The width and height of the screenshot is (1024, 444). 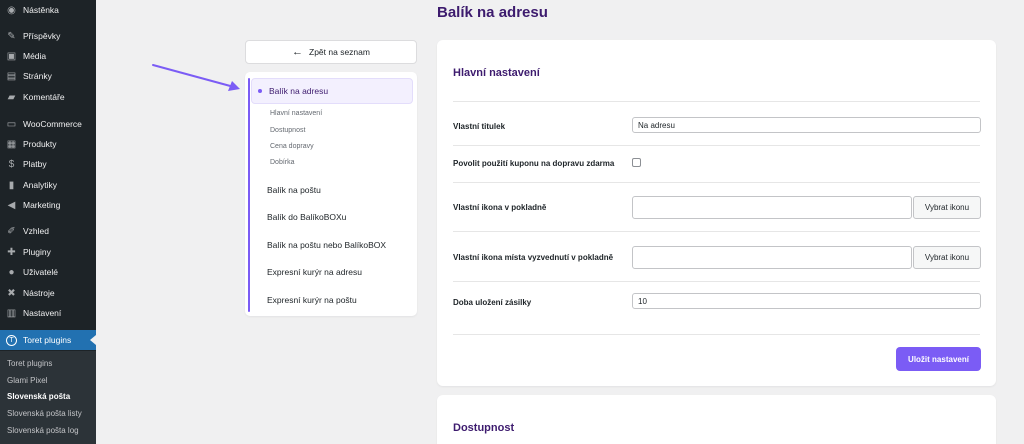 I want to click on comments-icon: ▰, so click(x=11, y=97).